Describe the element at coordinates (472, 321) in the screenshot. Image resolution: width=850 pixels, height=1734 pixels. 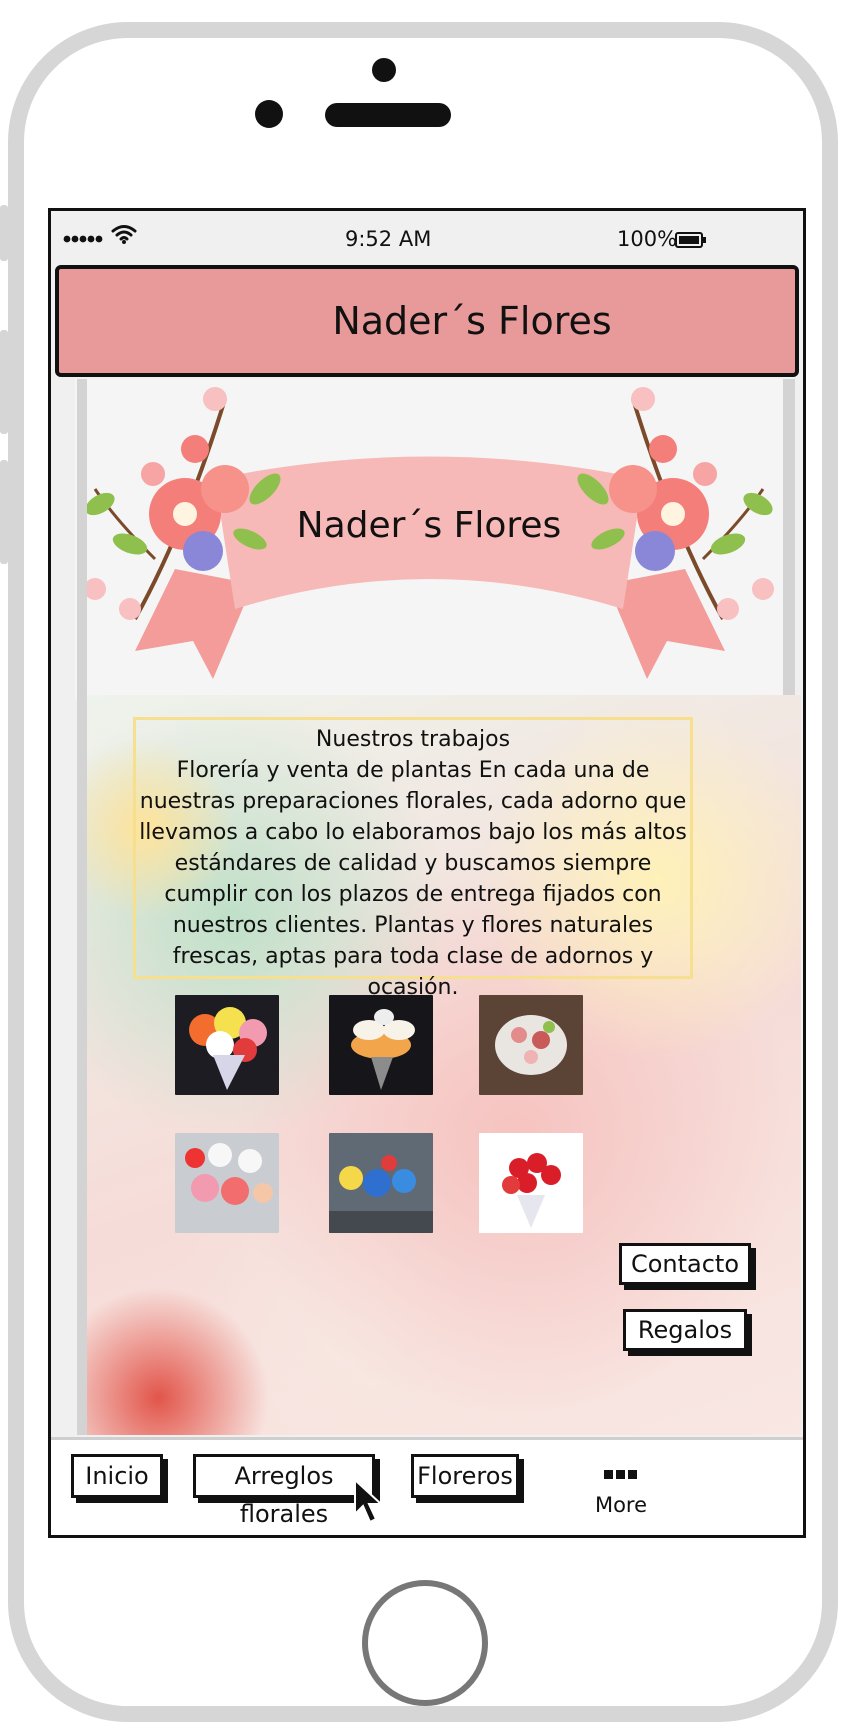
I see `app-title: Nader´s Flores` at that location.